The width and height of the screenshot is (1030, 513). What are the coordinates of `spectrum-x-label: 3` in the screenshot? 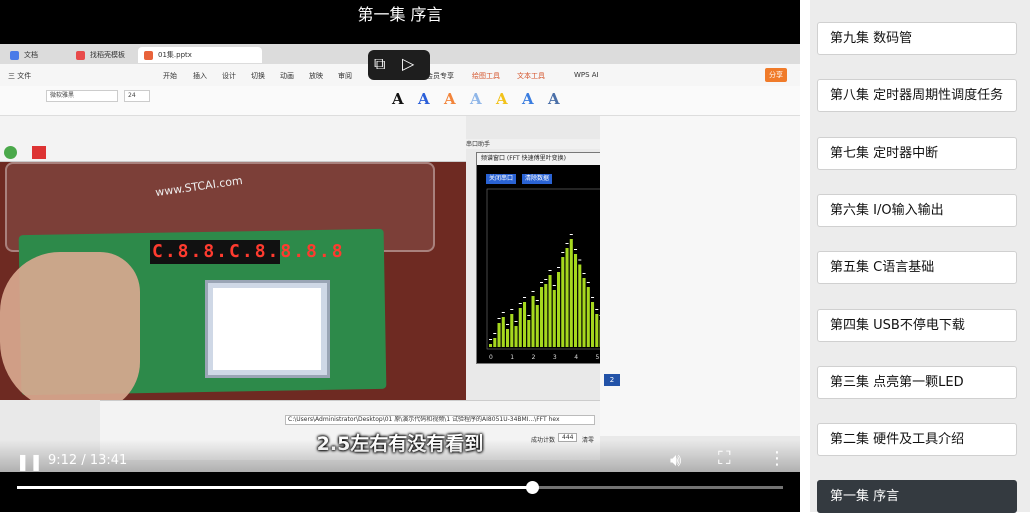 It's located at (555, 357).